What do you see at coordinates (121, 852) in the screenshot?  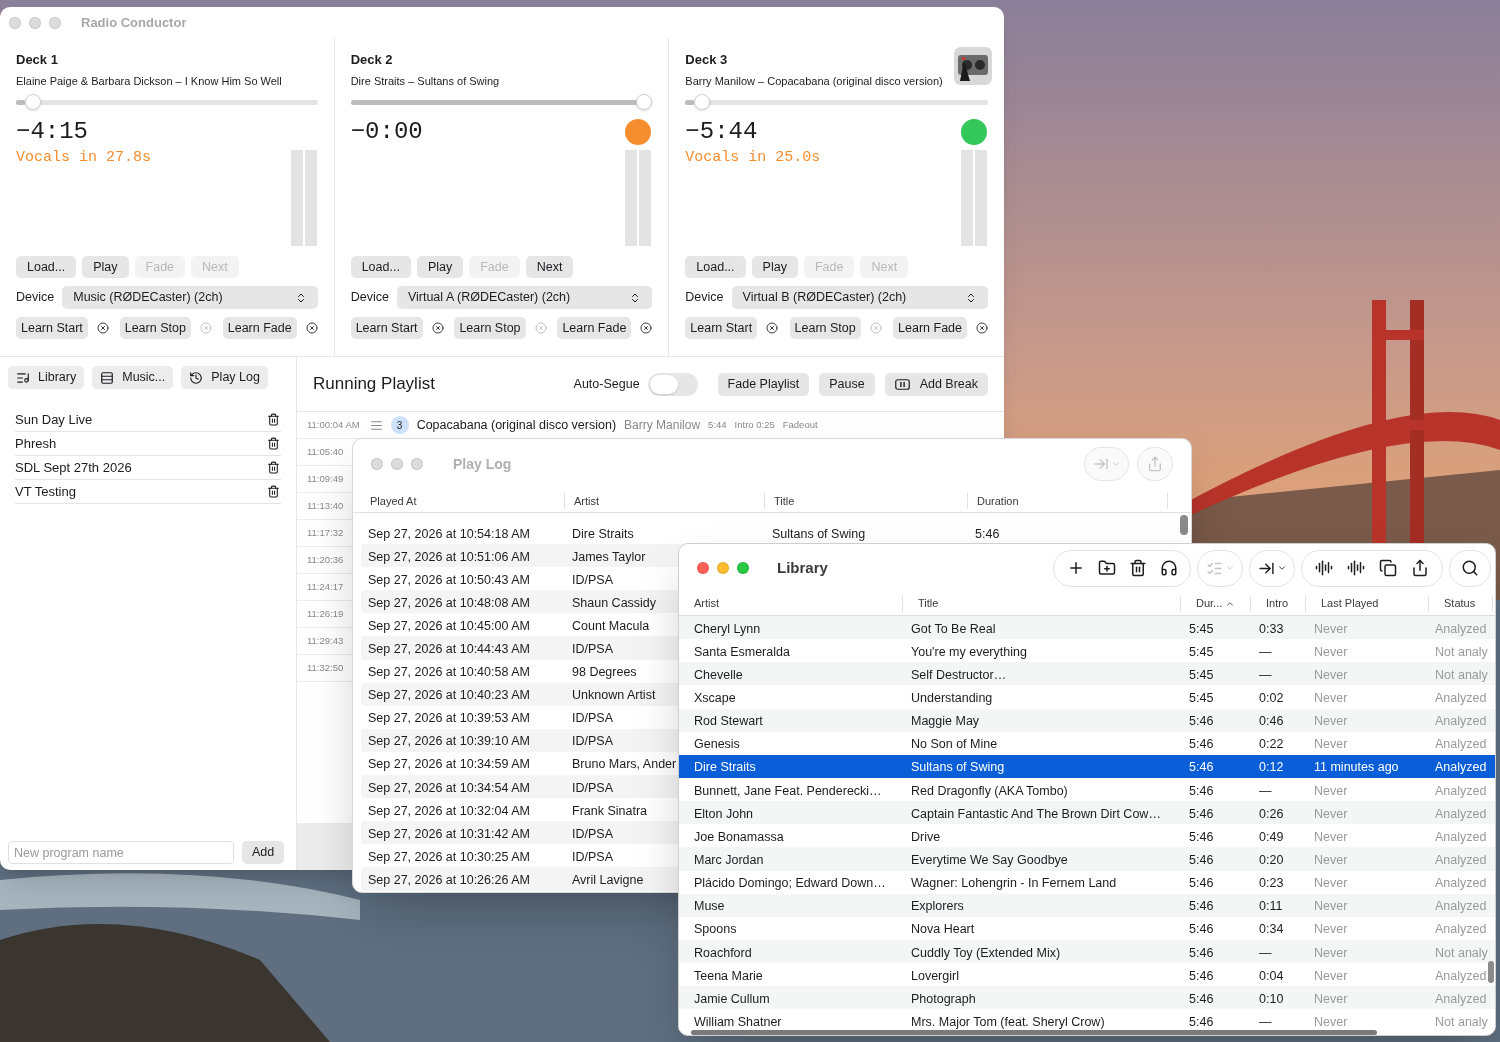 I see `program-name-field: New program name` at bounding box center [121, 852].